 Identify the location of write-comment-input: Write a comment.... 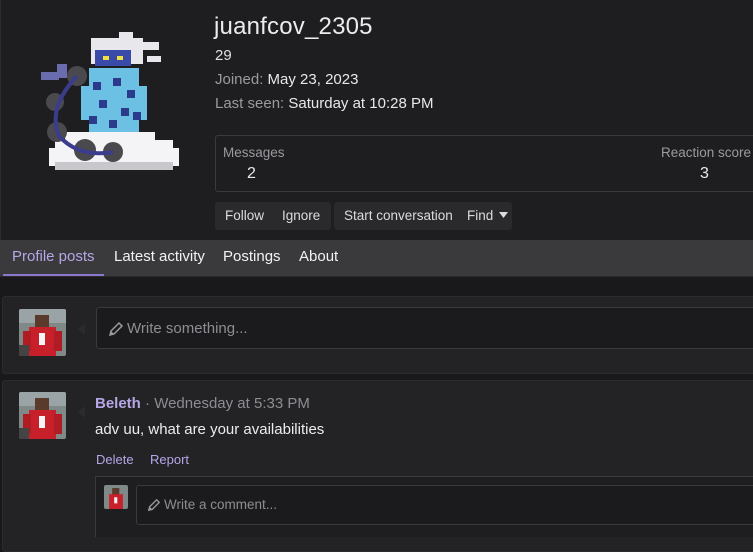
(444, 505).